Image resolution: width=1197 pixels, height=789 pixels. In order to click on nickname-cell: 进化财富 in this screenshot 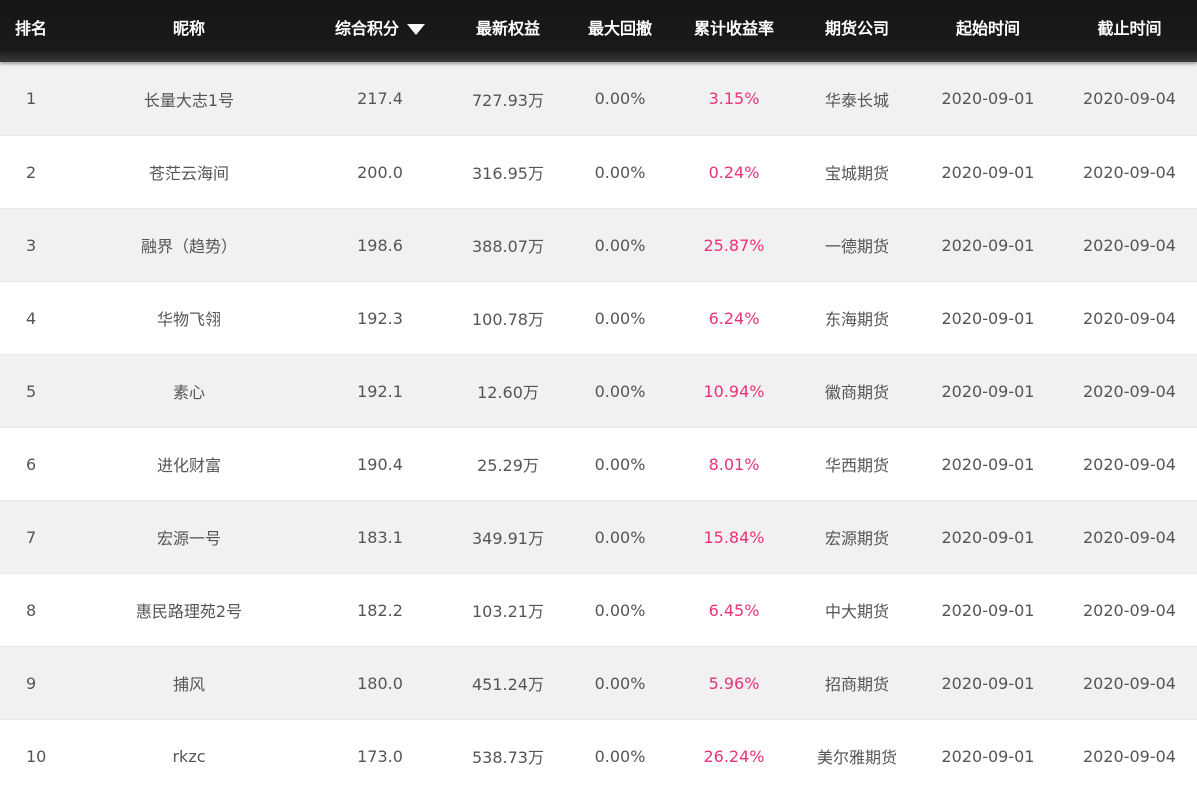, I will do `click(189, 464)`.